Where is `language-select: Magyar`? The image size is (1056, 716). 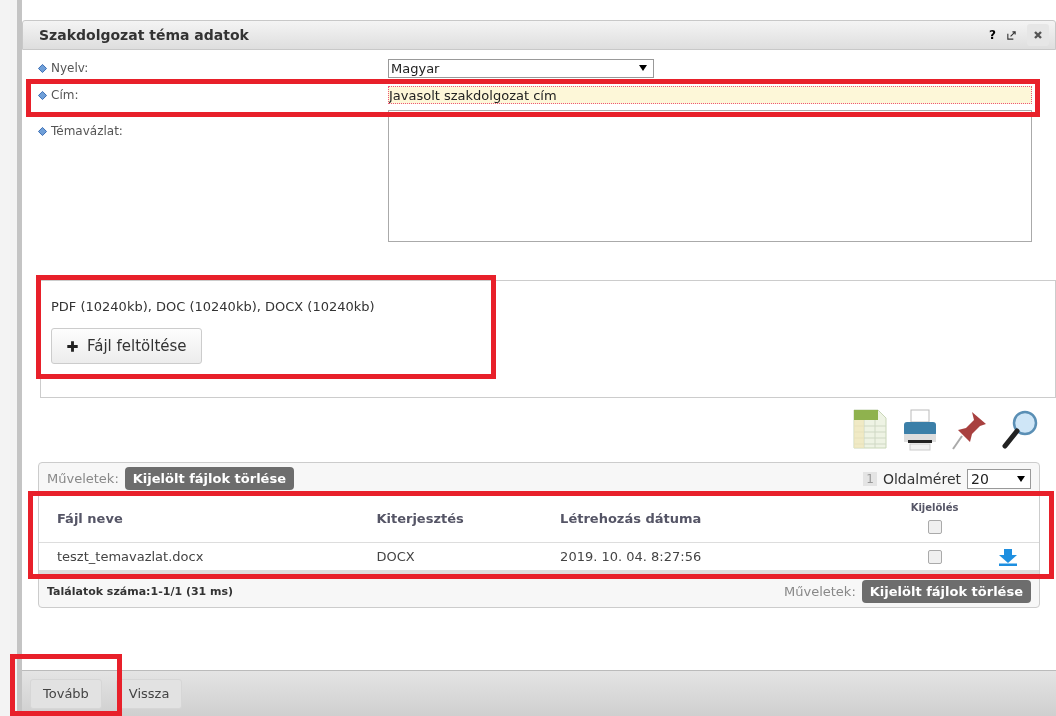 language-select: Magyar is located at coordinates (521, 68).